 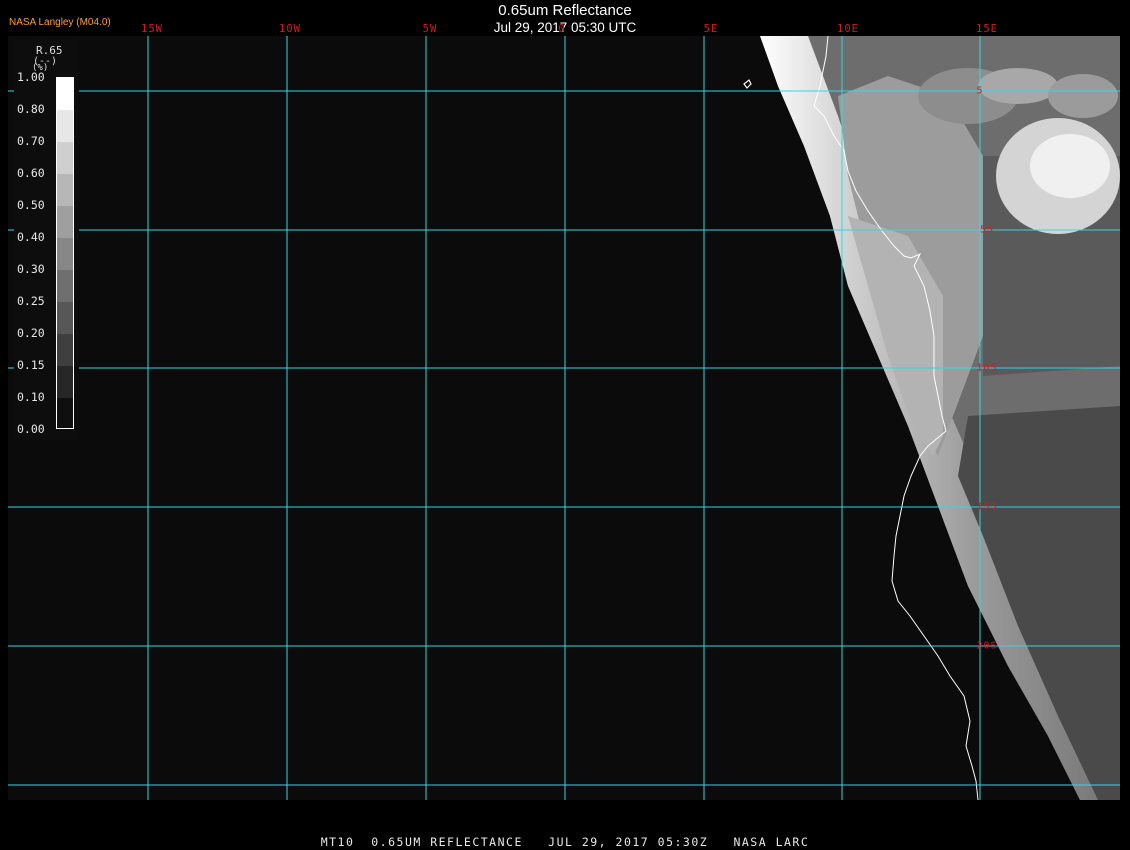 What do you see at coordinates (31, 141) in the screenshot?
I see `legend-tick-label: 0.70` at bounding box center [31, 141].